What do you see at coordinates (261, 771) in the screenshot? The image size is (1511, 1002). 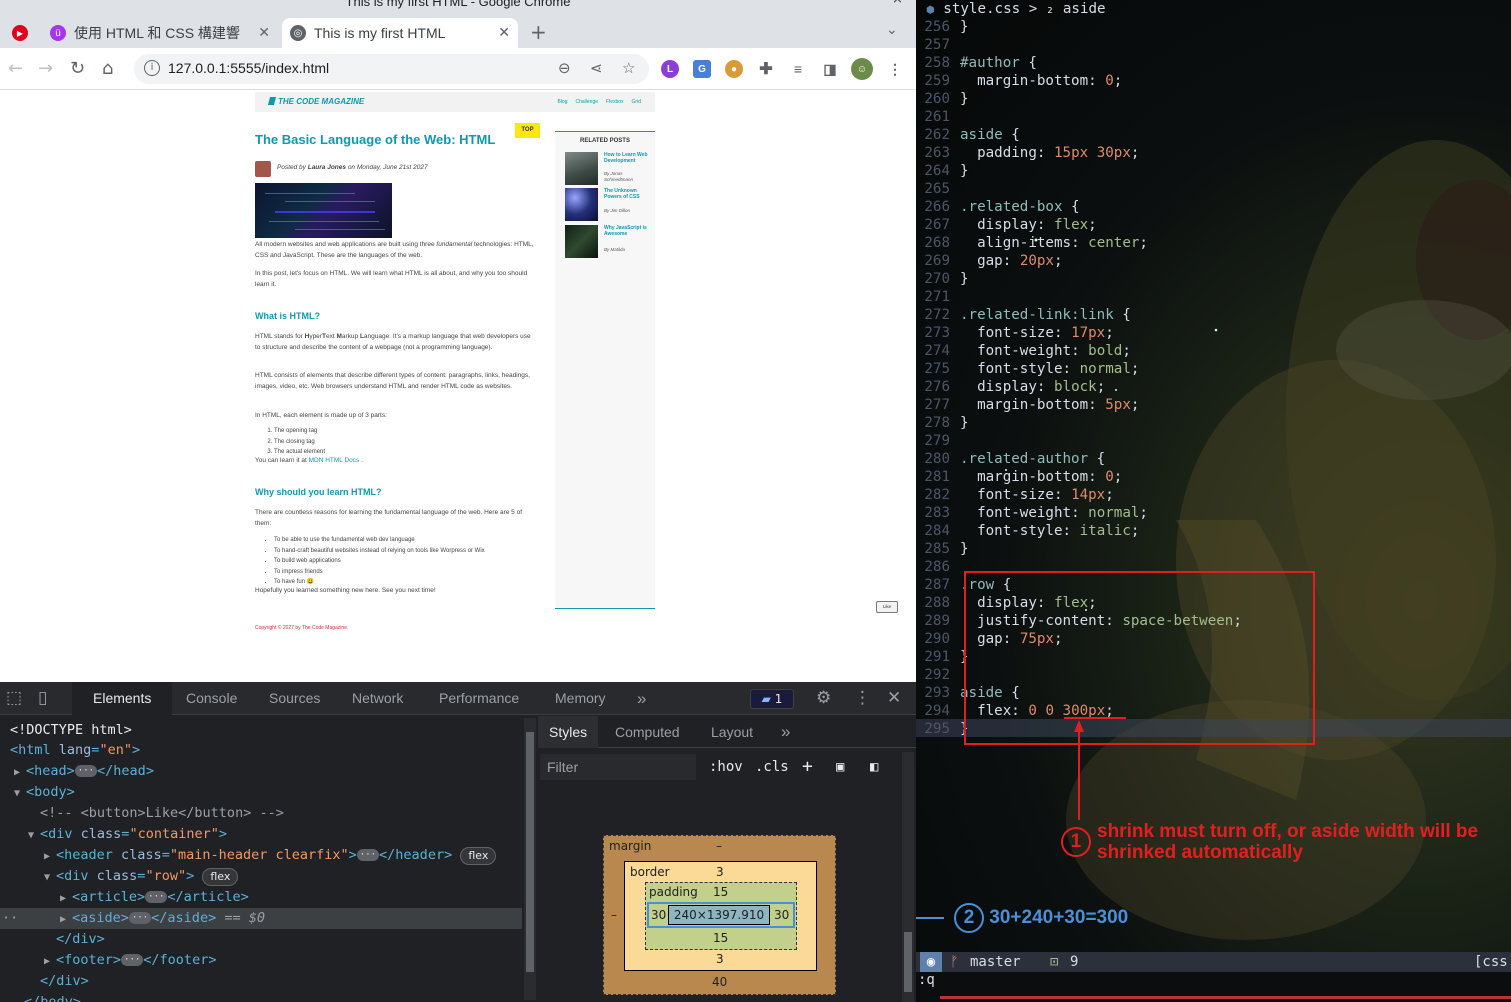 I see `dom-head: ▶ <head> ··· </head>` at bounding box center [261, 771].